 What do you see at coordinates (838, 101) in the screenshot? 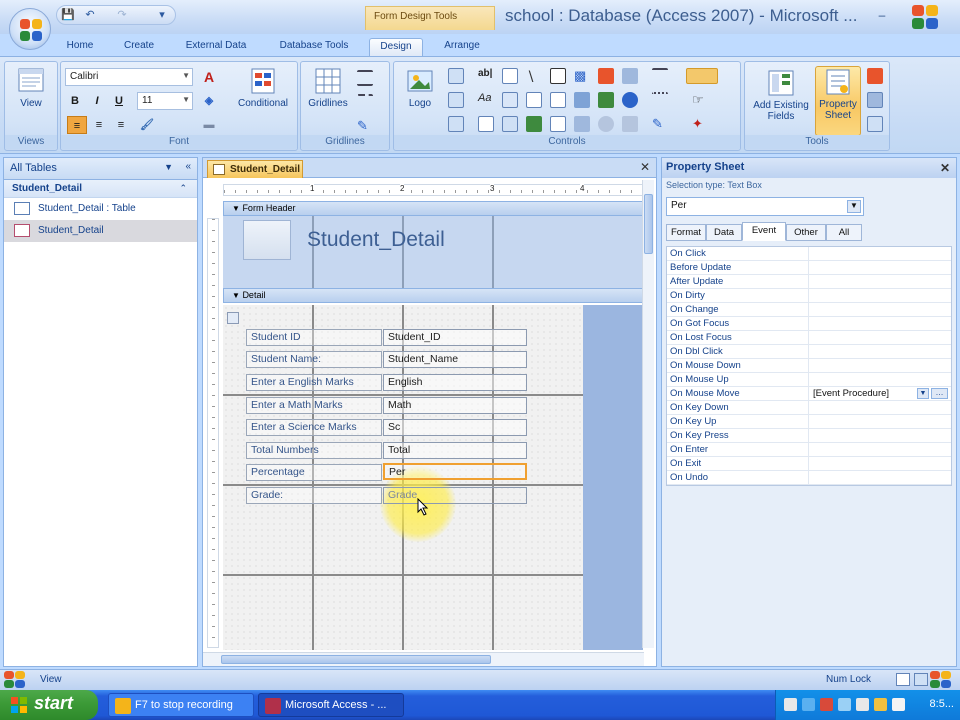
I see `property-sheet-button: Property Sheet` at bounding box center [838, 101].